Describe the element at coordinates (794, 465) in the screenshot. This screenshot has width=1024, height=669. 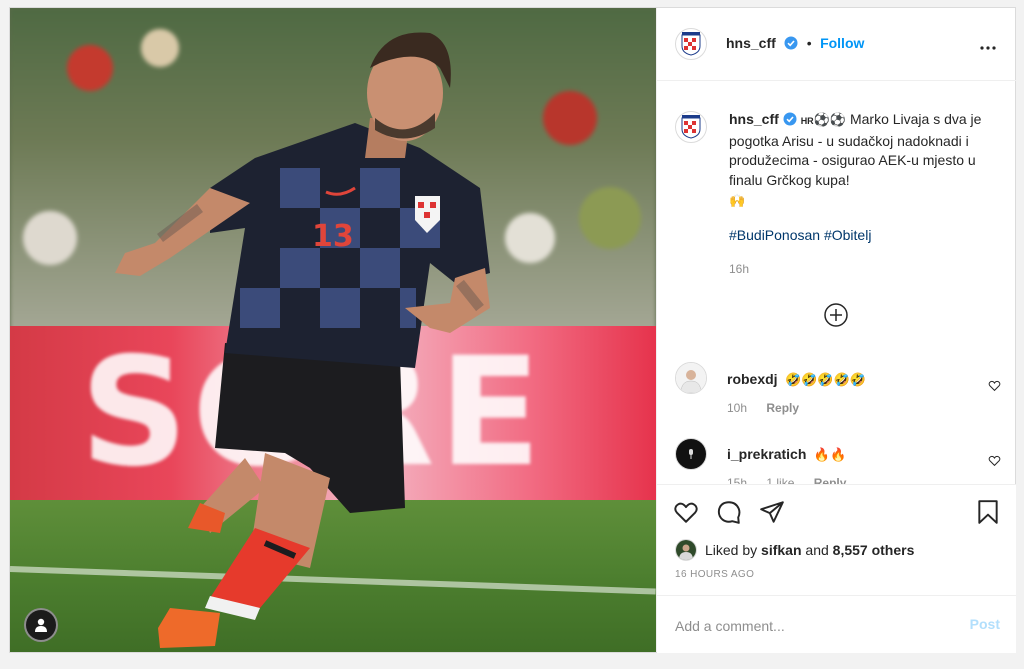
I see `comment-body: i_prekratich 🔥🔥 15h 1 like Reply` at that location.